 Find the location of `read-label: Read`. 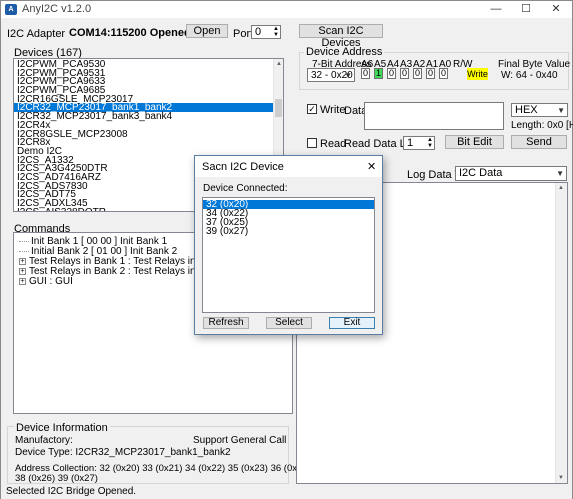

read-label: Read is located at coordinates (333, 144).